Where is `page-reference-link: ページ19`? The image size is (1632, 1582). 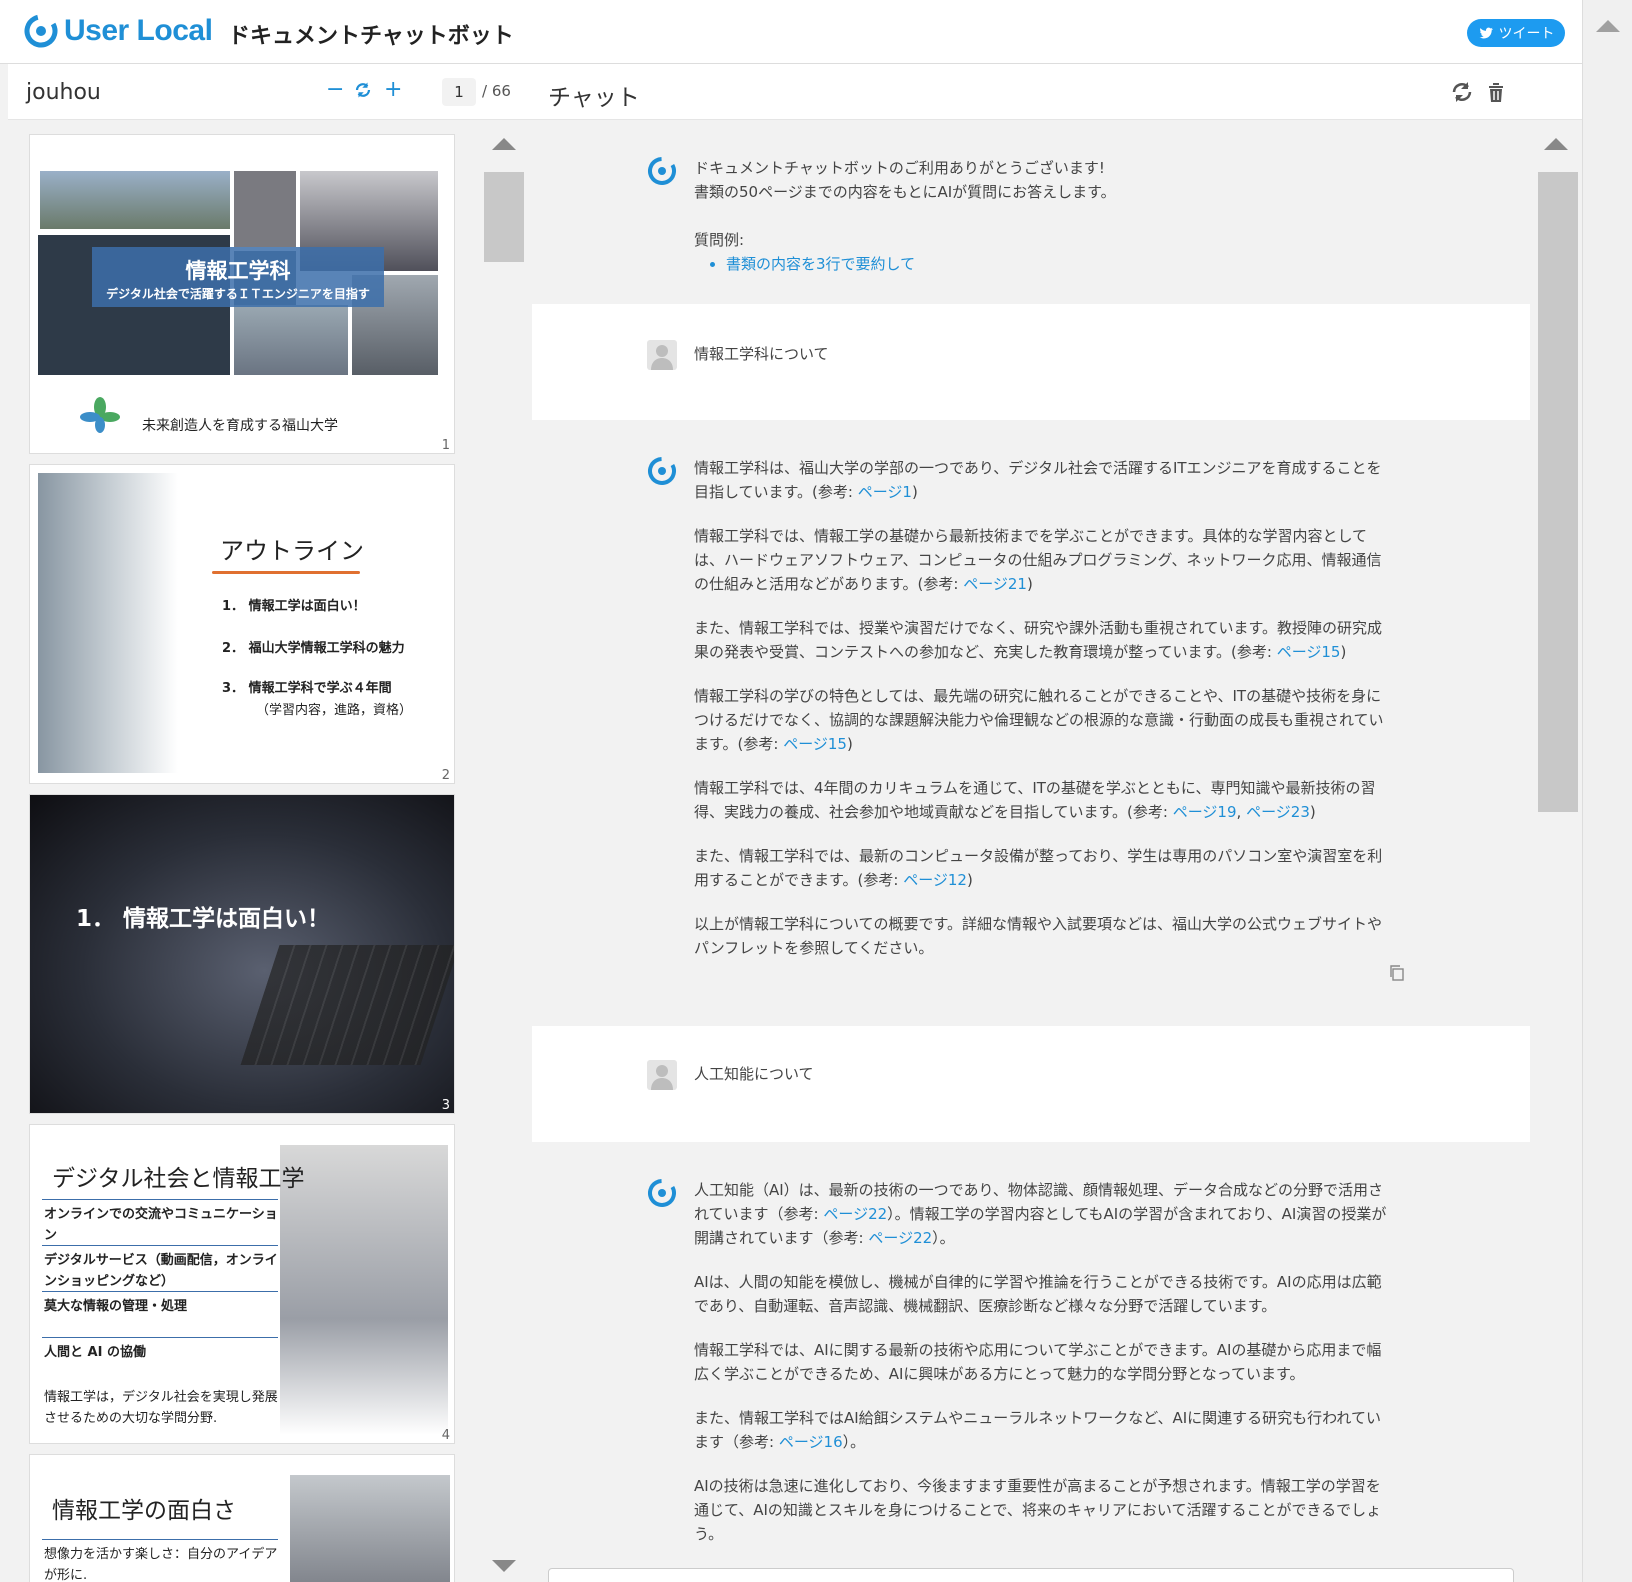 page-reference-link: ページ19 is located at coordinates (1205, 812).